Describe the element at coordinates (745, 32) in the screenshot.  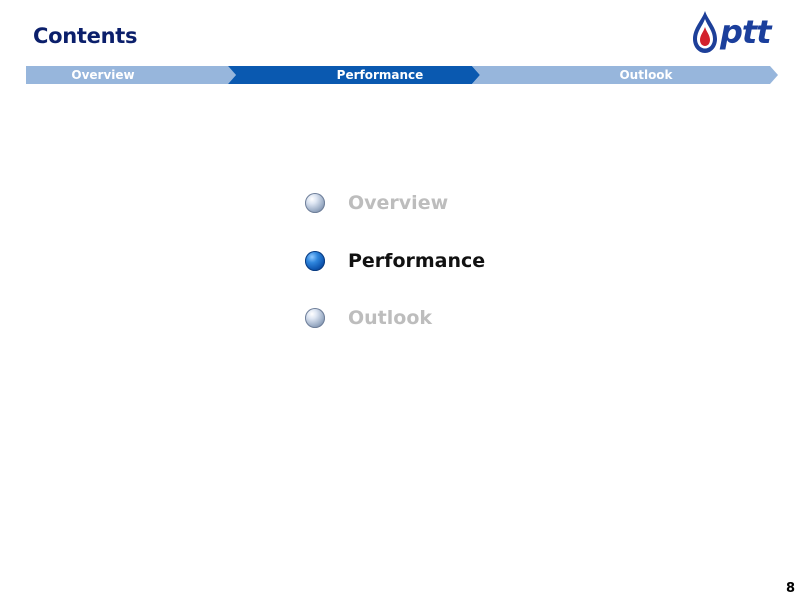
I see `ptt-logo-text: ptt` at that location.